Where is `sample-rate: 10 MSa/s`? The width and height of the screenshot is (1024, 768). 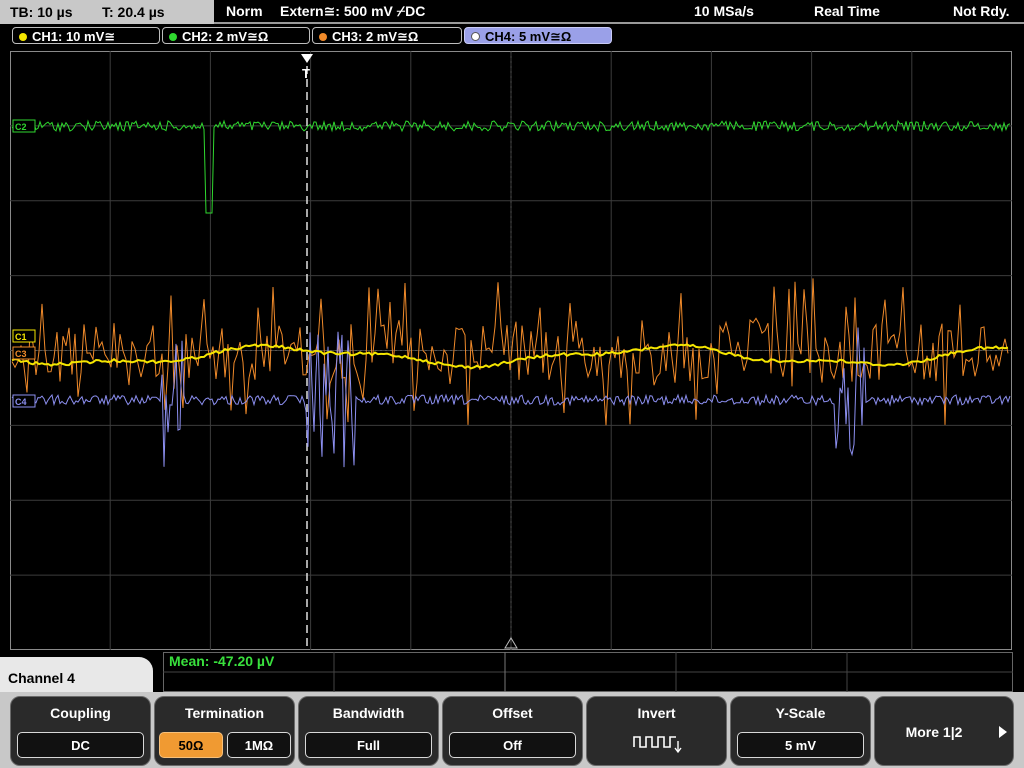 sample-rate: 10 MSa/s is located at coordinates (724, 11).